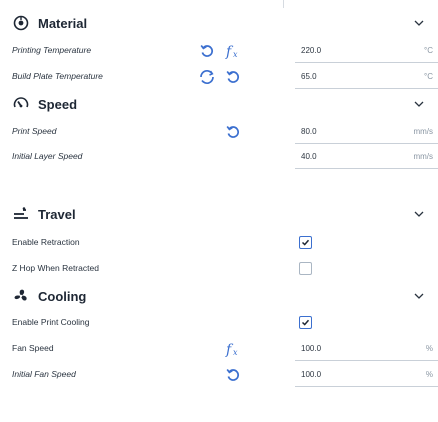  Describe the element at coordinates (46, 242) in the screenshot. I see `setting-label: Enable Retraction` at that location.